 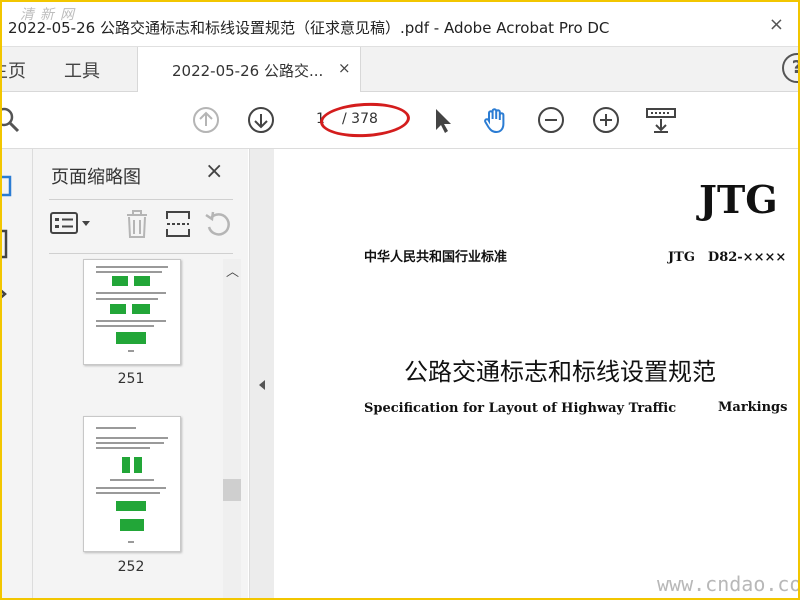 I want to click on bookmarks-nav-icon, so click(x=6, y=244).